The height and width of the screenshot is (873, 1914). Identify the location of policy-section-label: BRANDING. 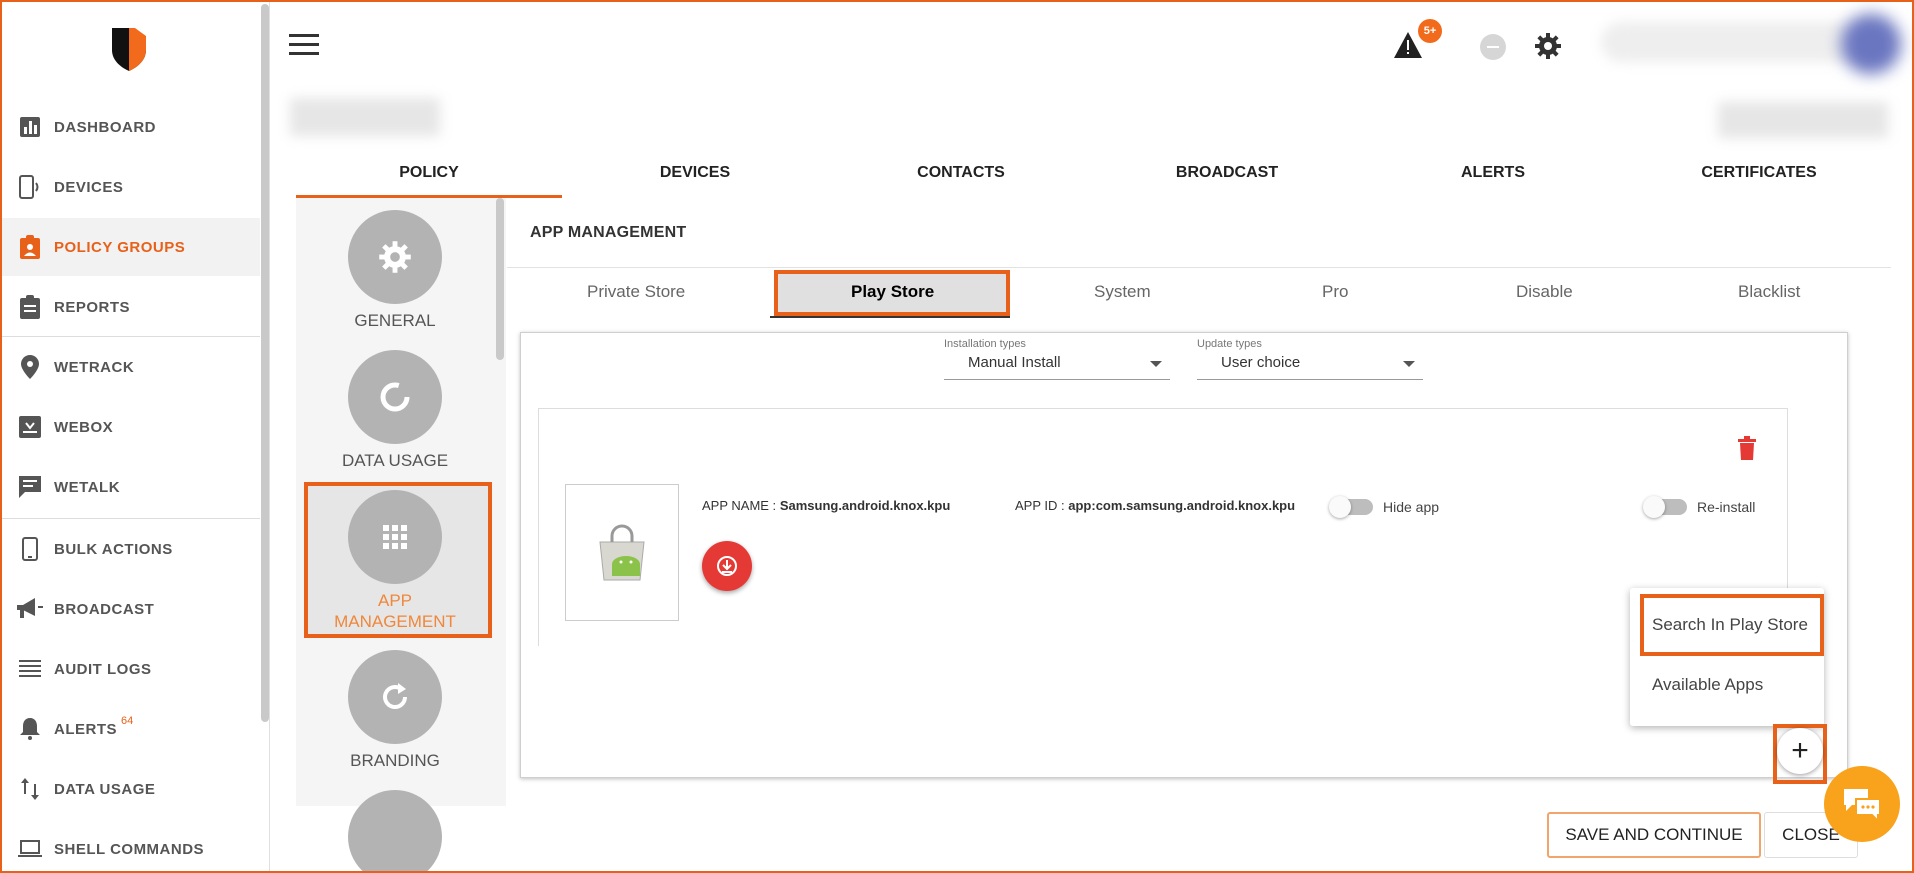
(395, 760).